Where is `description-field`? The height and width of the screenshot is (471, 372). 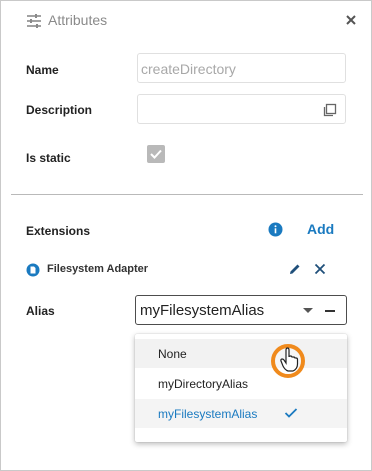
description-field is located at coordinates (241, 109).